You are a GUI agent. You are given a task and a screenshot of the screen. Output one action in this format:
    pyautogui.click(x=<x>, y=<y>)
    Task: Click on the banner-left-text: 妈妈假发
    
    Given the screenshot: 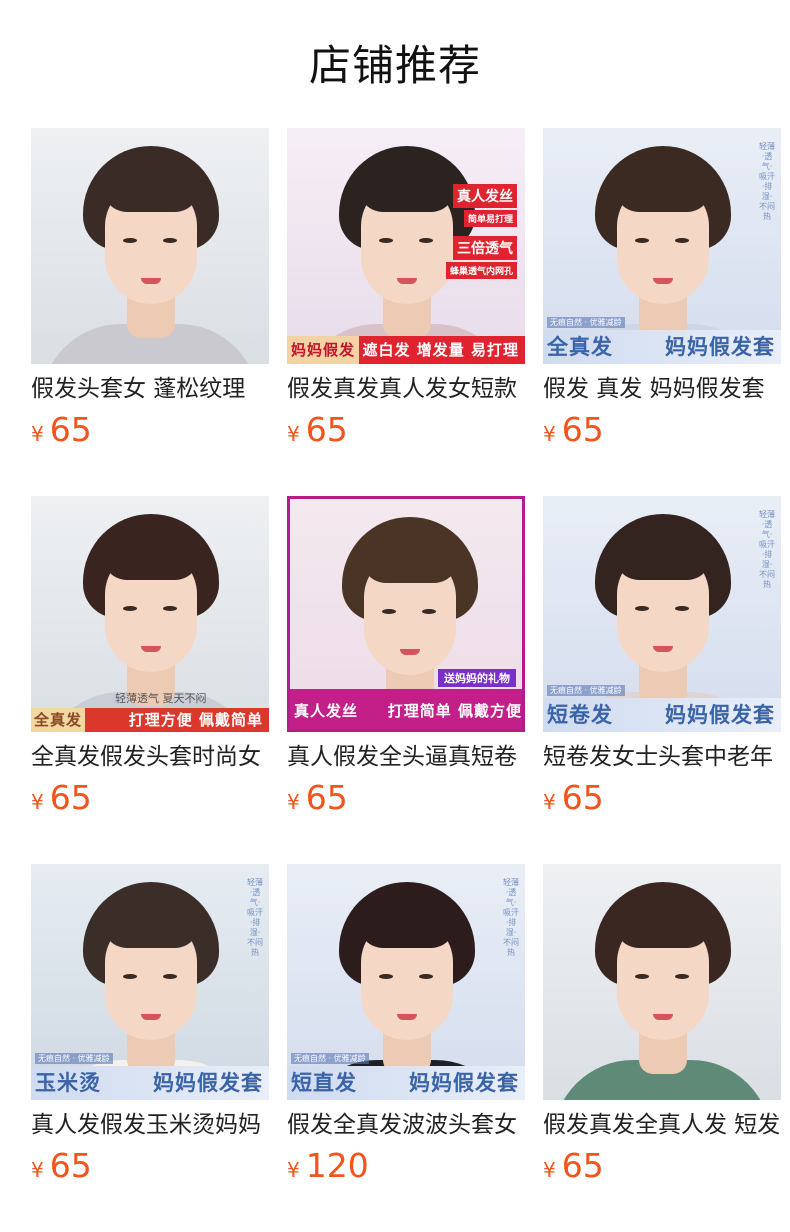 What is the action you would take?
    pyautogui.click(x=323, y=350)
    